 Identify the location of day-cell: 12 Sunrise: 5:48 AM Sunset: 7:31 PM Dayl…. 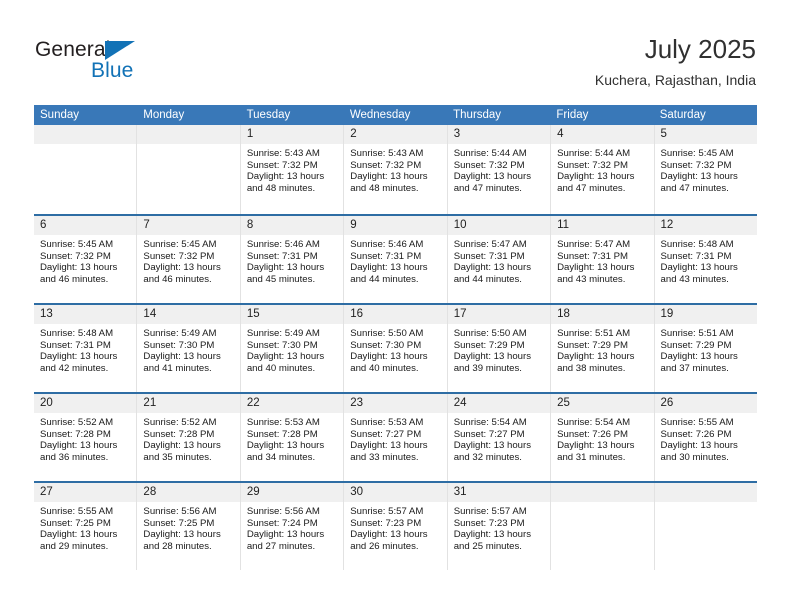
(705, 259).